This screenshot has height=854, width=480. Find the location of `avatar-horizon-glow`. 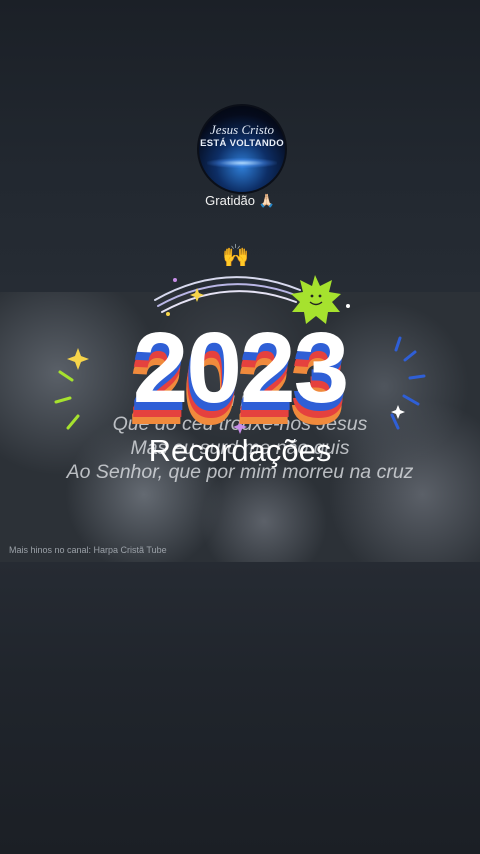

avatar-horizon-glow is located at coordinates (242, 163).